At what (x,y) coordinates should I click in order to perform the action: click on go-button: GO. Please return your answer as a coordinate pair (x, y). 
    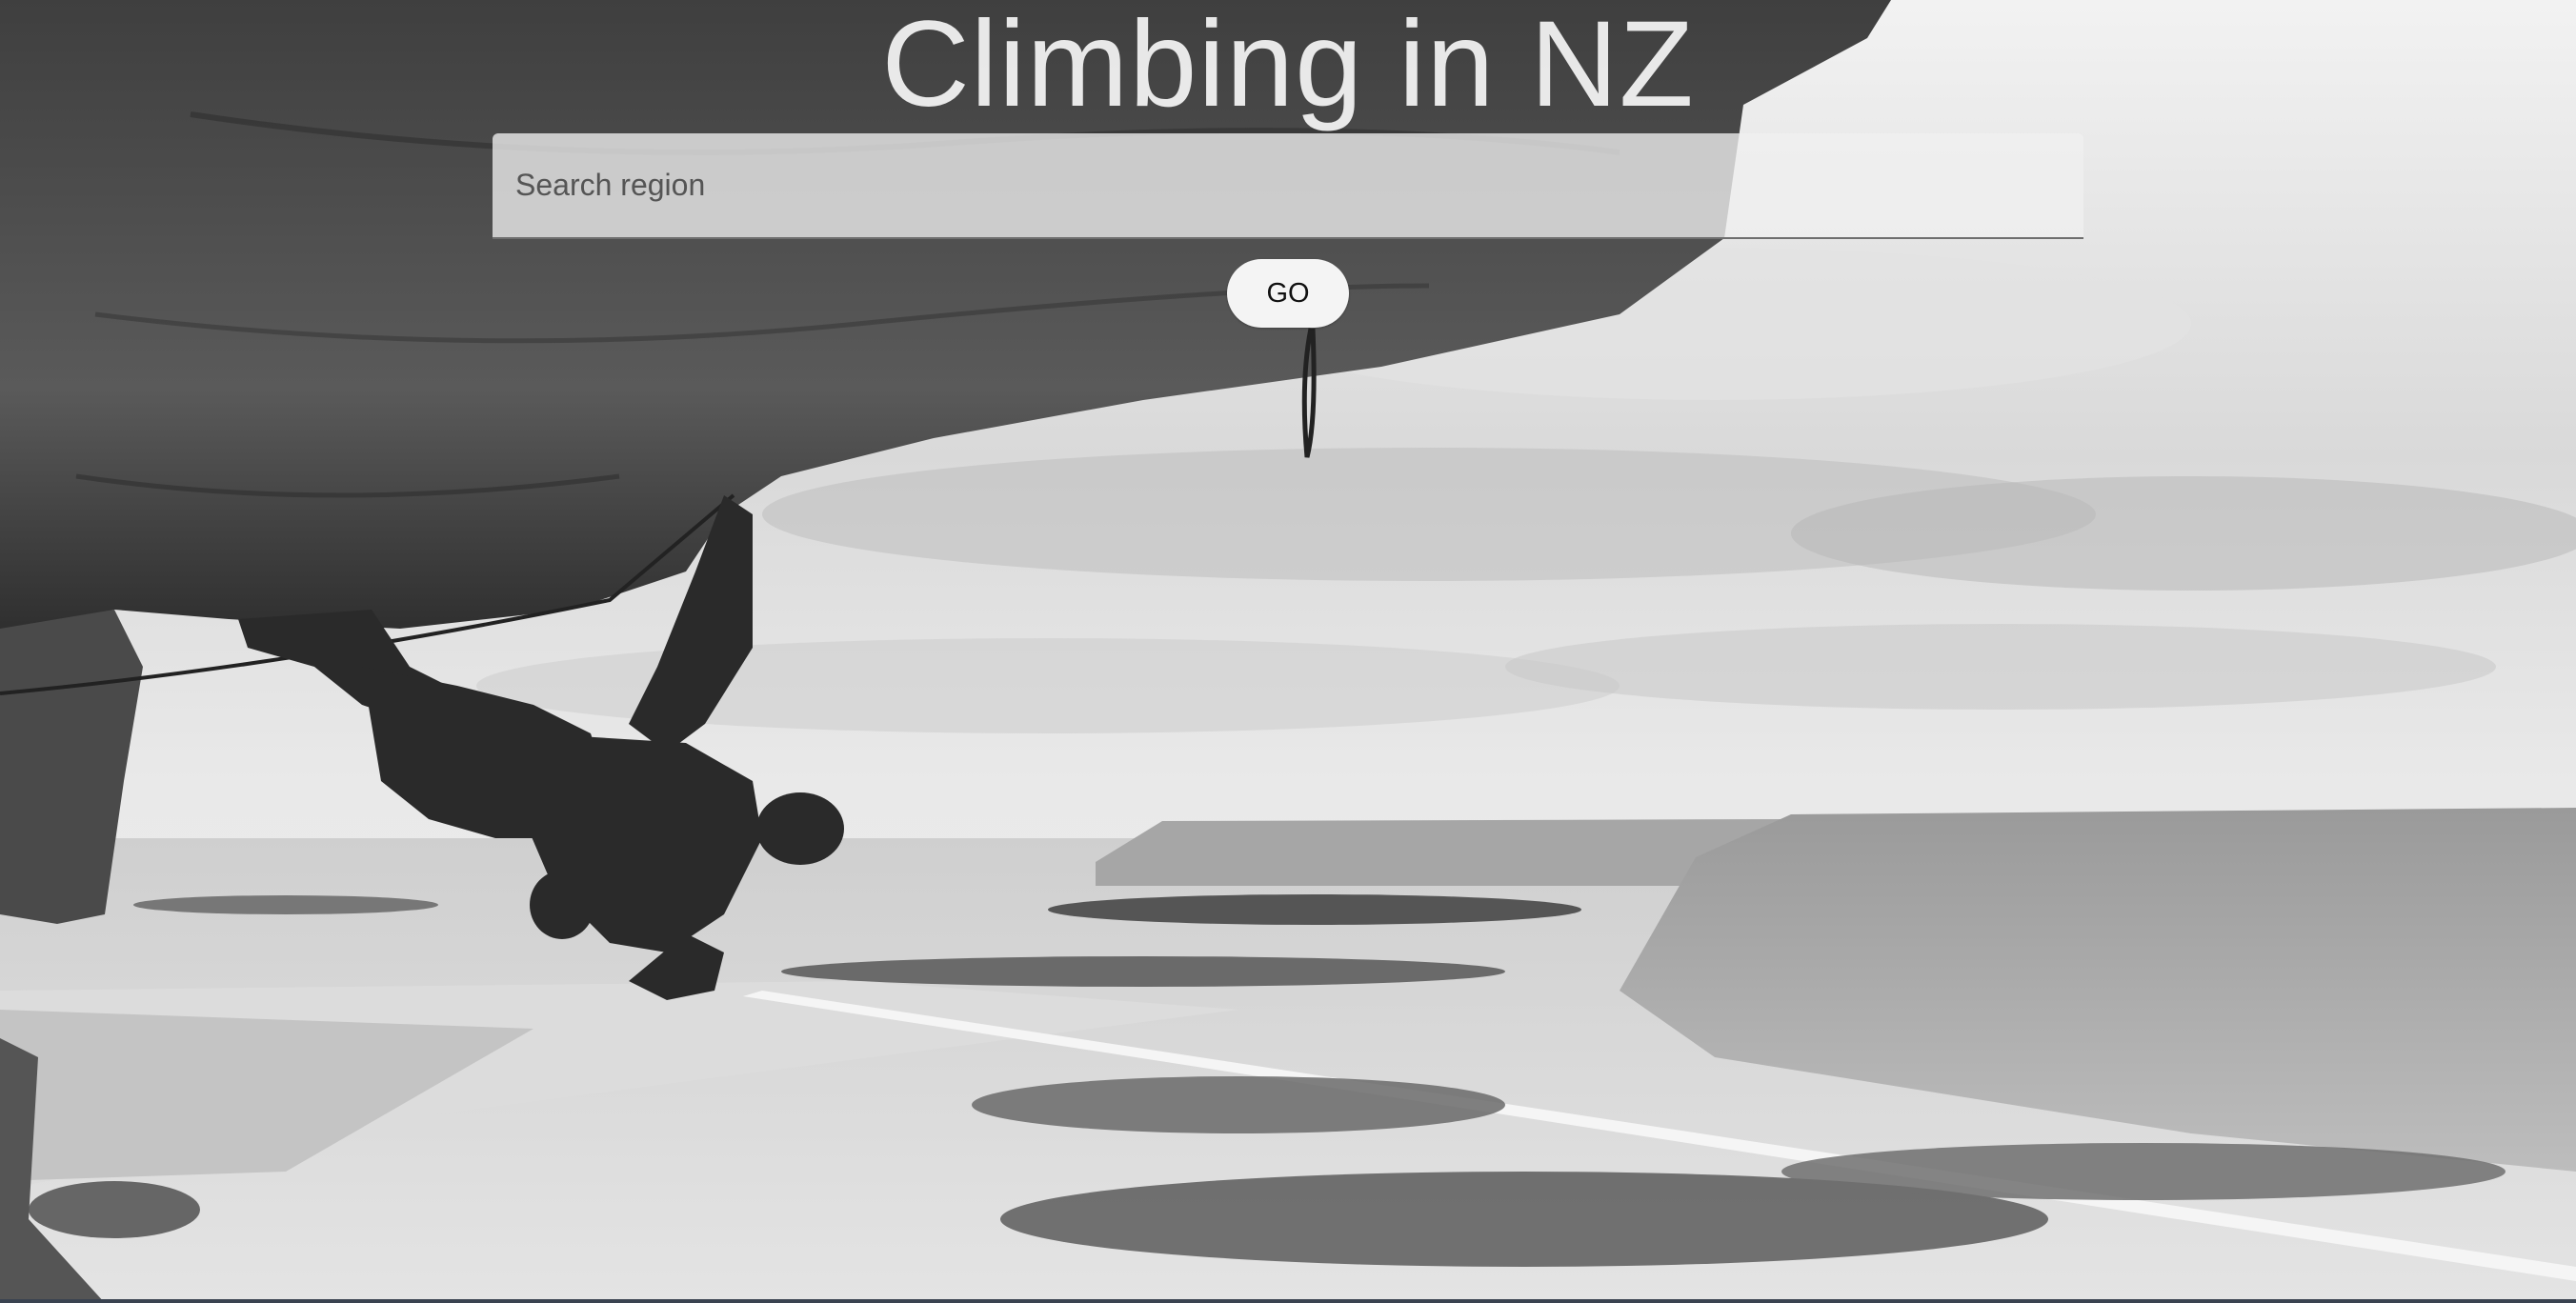
    Looking at the image, I should click on (1288, 293).